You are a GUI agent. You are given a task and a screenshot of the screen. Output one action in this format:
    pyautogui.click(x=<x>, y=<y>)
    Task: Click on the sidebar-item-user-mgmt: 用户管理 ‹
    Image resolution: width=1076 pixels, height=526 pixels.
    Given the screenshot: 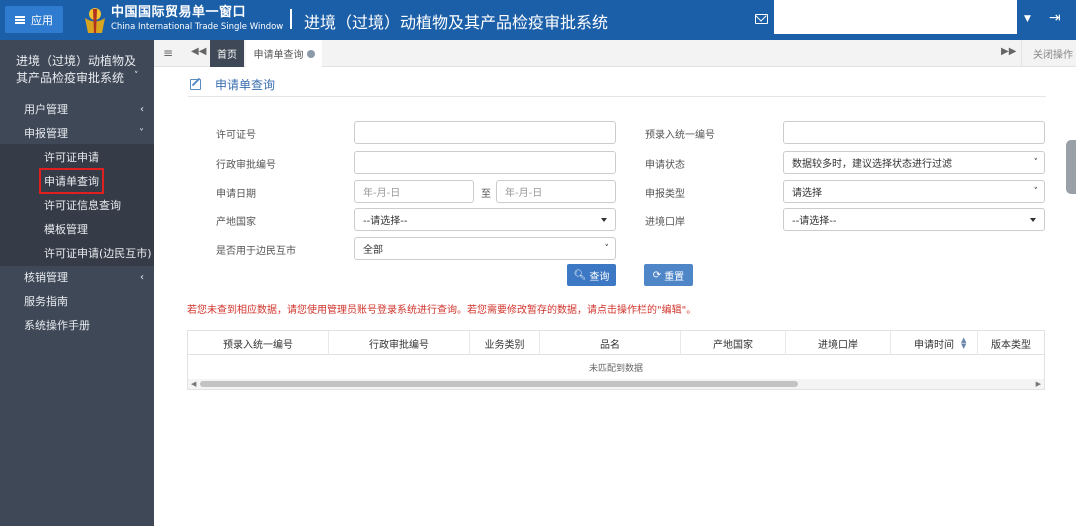 What is the action you would take?
    pyautogui.click(x=77, y=109)
    